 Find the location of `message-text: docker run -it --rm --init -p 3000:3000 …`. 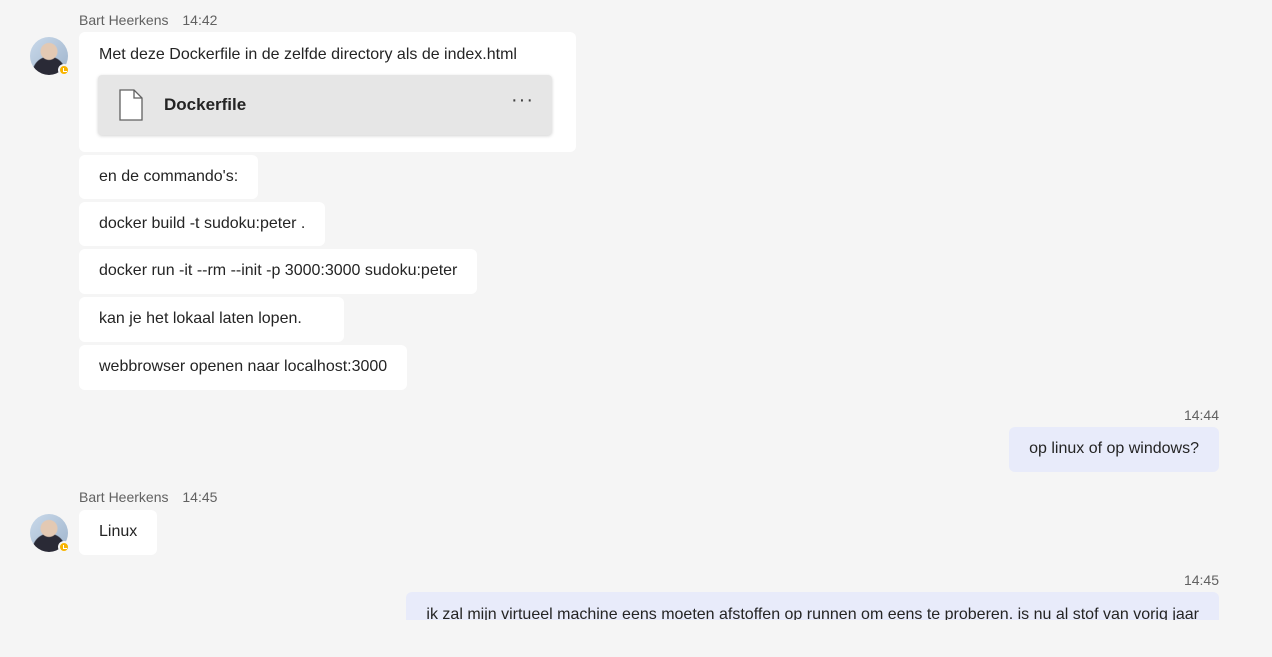

message-text: docker run -it --rm --init -p 3000:3000 … is located at coordinates (278, 270).